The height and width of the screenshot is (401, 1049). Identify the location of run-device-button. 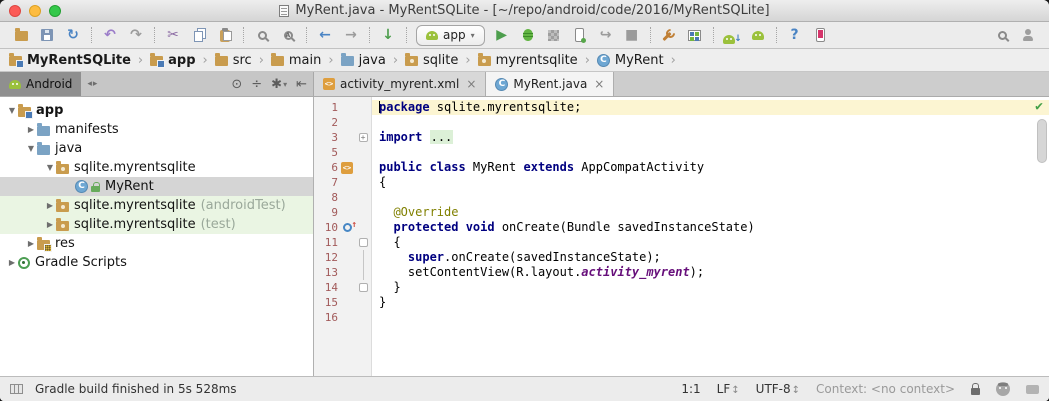
(580, 35).